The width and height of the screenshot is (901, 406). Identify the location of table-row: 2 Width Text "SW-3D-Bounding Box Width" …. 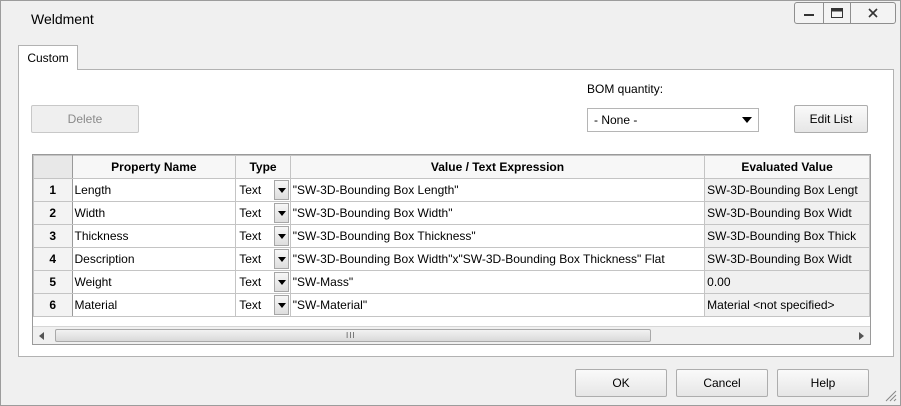
(451, 213).